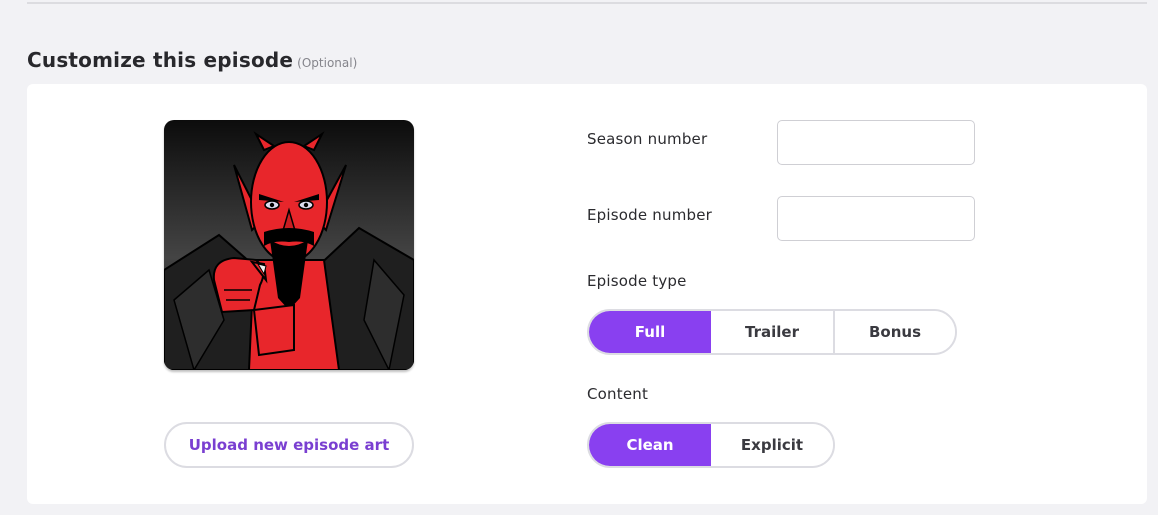 This screenshot has height=515, width=1158. Describe the element at coordinates (327, 63) in the screenshot. I see `optional-label: (Optional)` at that location.